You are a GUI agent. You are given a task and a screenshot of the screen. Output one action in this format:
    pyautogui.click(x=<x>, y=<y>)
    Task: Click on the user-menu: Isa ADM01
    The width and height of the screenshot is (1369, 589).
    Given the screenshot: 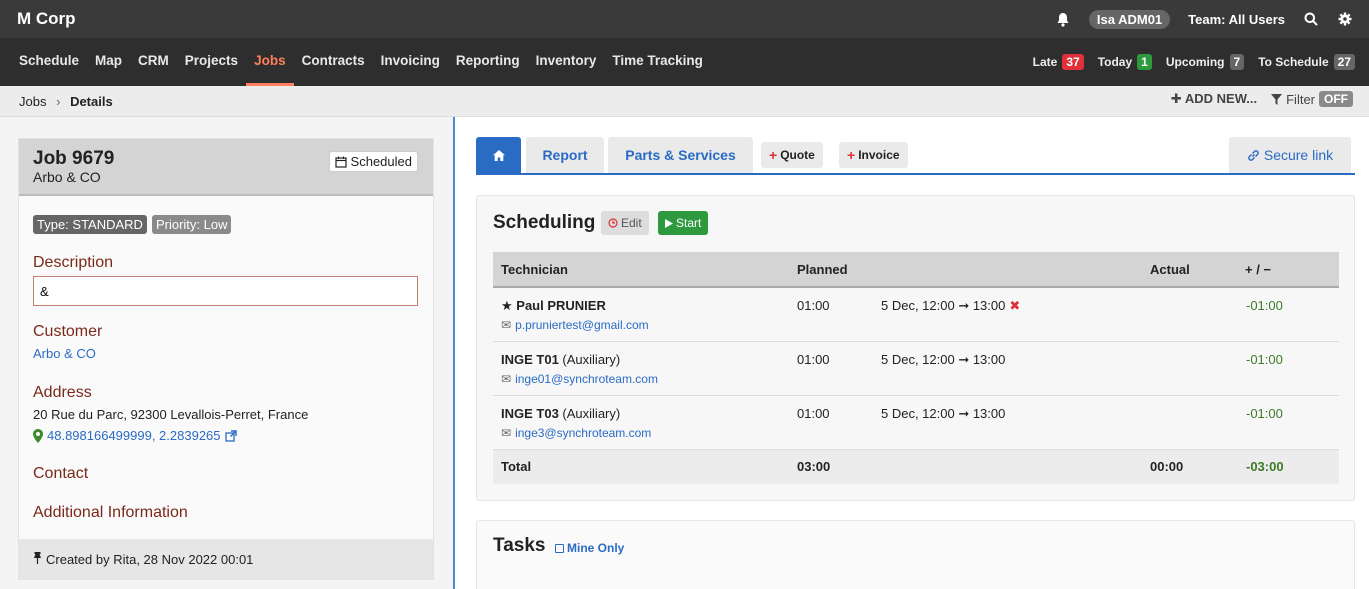 What is the action you would take?
    pyautogui.click(x=1129, y=19)
    